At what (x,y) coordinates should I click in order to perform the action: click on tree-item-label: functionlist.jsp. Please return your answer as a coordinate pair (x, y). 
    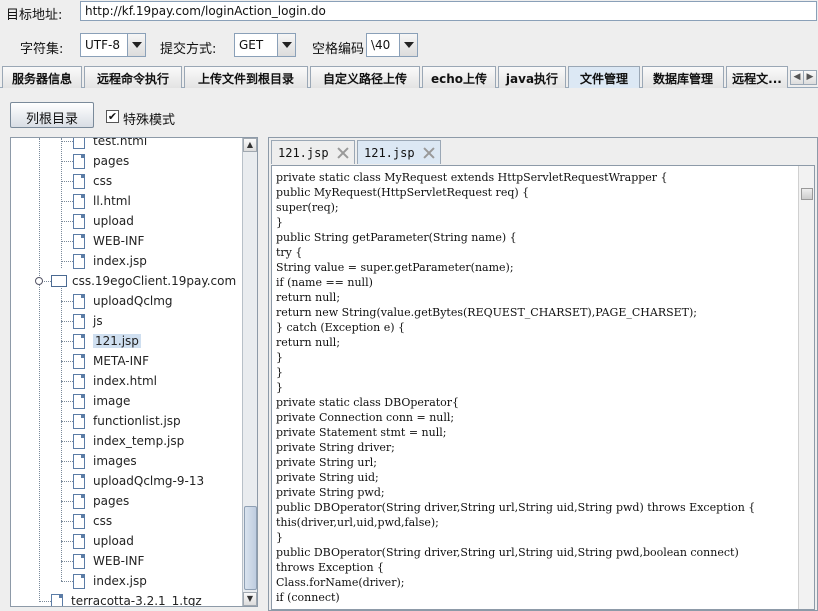
    Looking at the image, I should click on (137, 421).